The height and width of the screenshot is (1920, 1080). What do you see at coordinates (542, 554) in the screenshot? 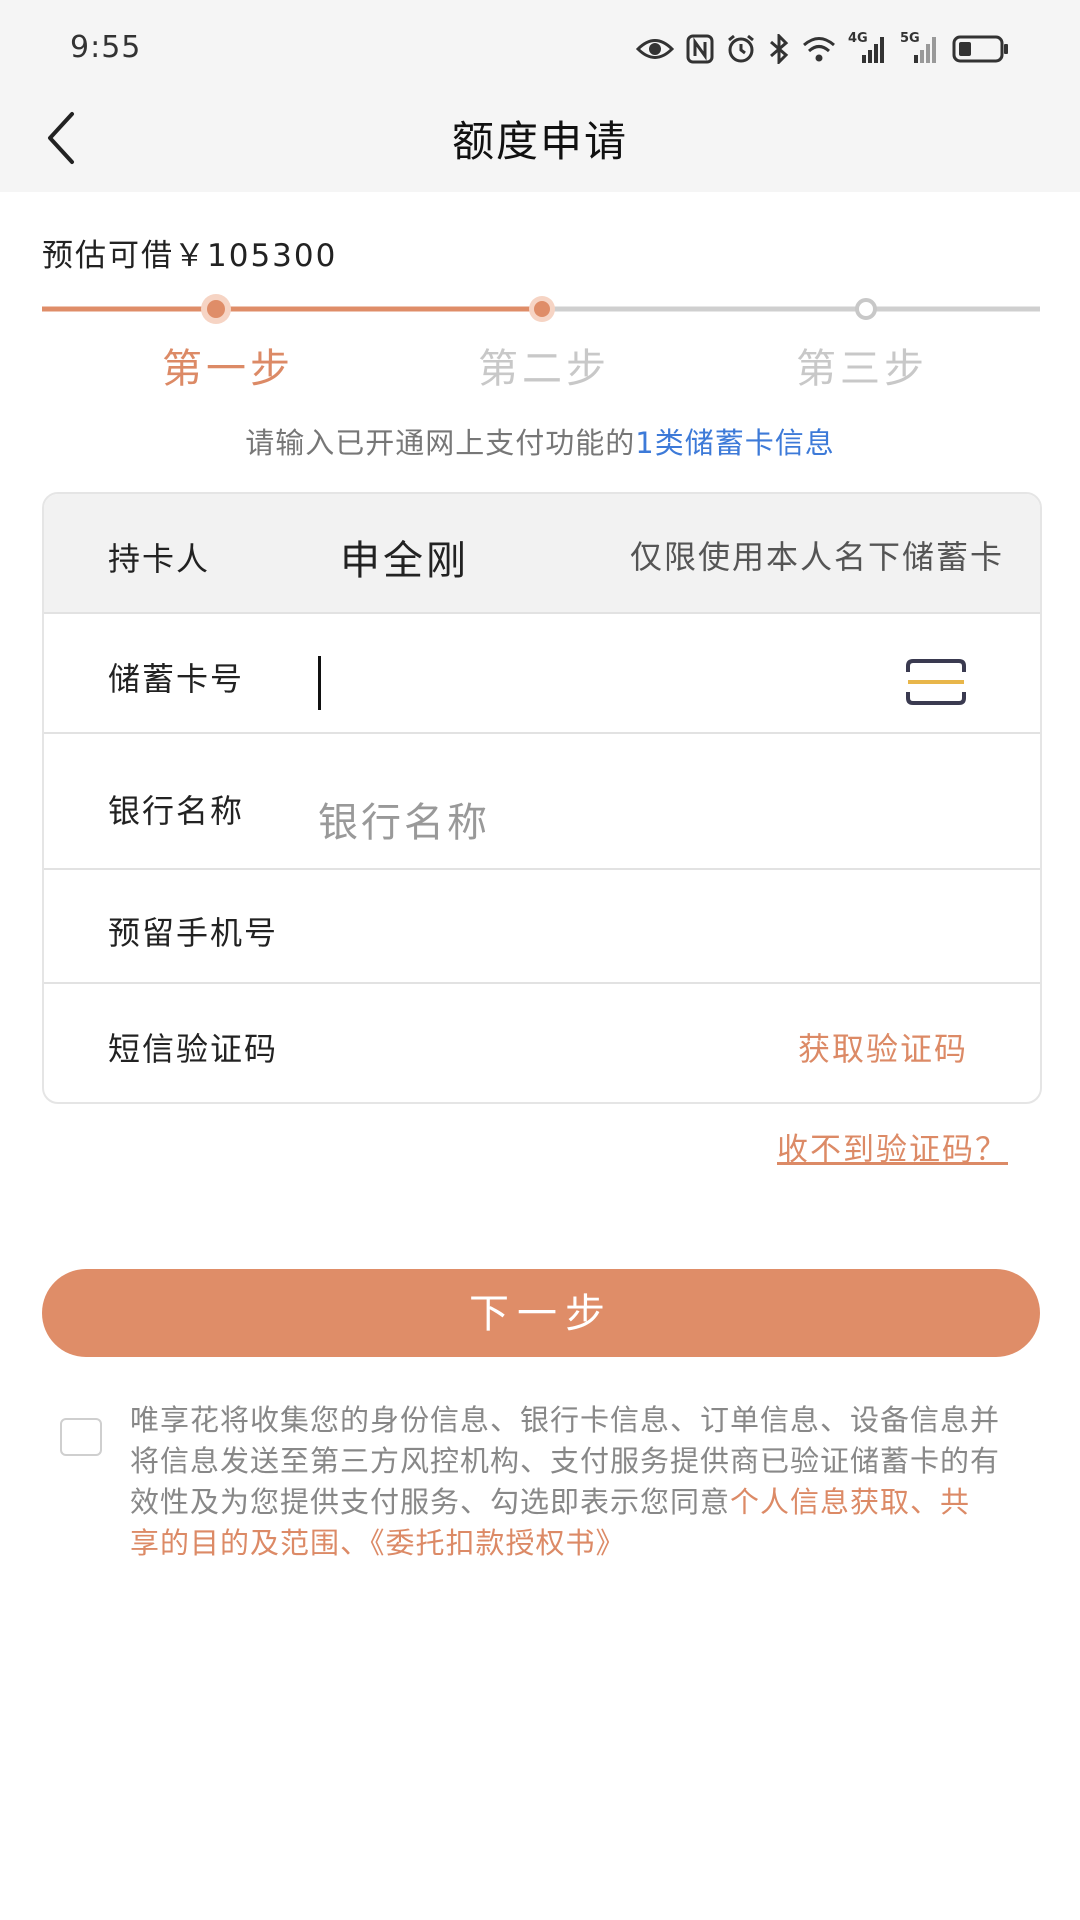
I see `cardholder-row: 持卡人 申全刚 仅限使用本人名下储蓄卡` at bounding box center [542, 554].